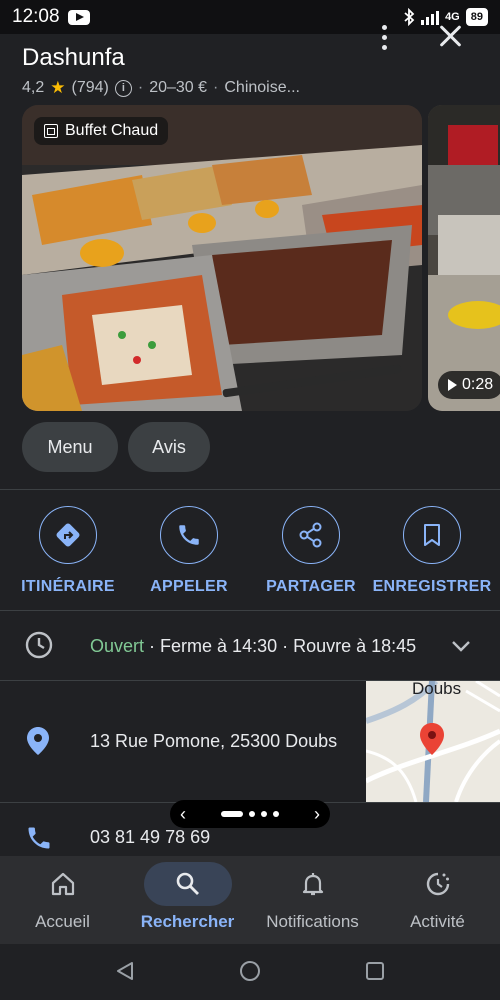 The width and height of the screenshot is (500, 1000). Describe the element at coordinates (430, 17) in the screenshot. I see `signal-icon` at that location.